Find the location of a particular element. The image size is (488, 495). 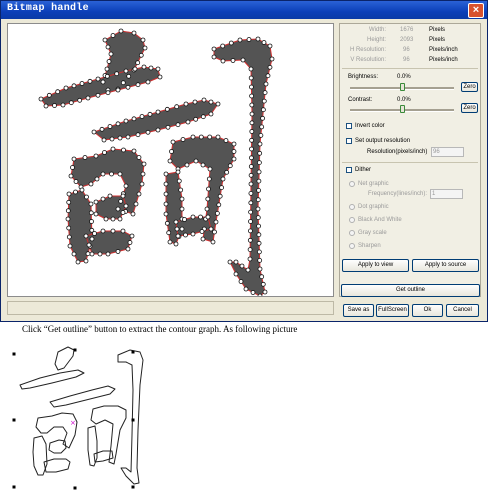

close-icon: × is located at coordinates (476, 10).